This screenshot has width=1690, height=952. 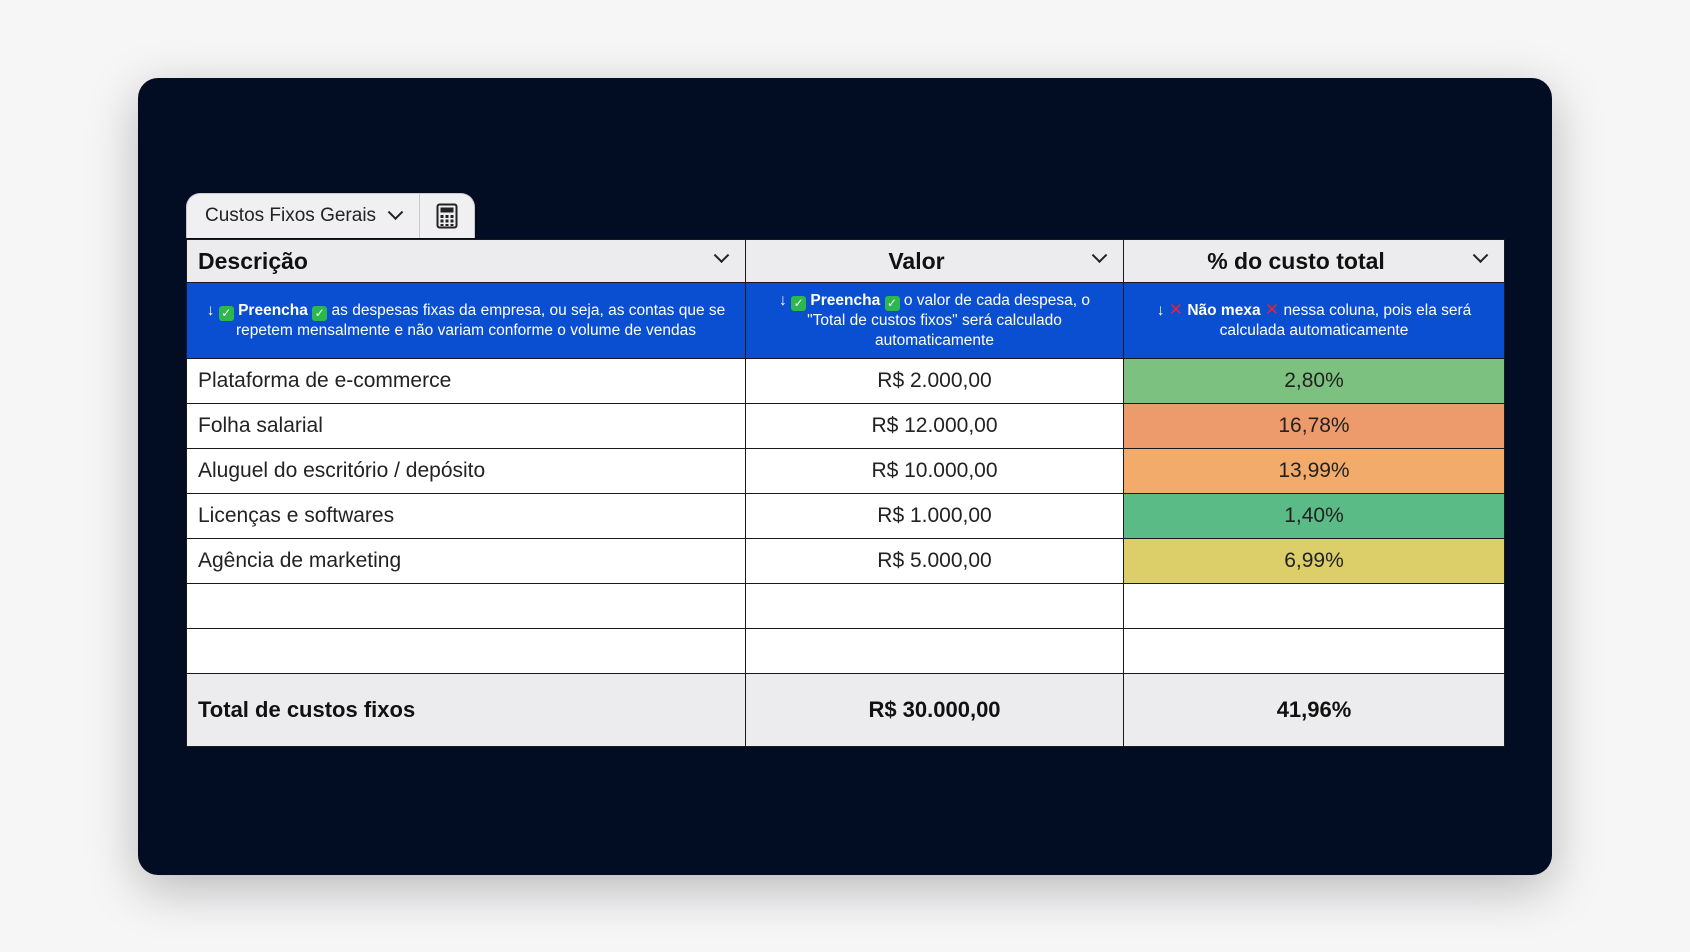 What do you see at coordinates (934, 426) in the screenshot?
I see `row-valor: R$ 12.000,00` at bounding box center [934, 426].